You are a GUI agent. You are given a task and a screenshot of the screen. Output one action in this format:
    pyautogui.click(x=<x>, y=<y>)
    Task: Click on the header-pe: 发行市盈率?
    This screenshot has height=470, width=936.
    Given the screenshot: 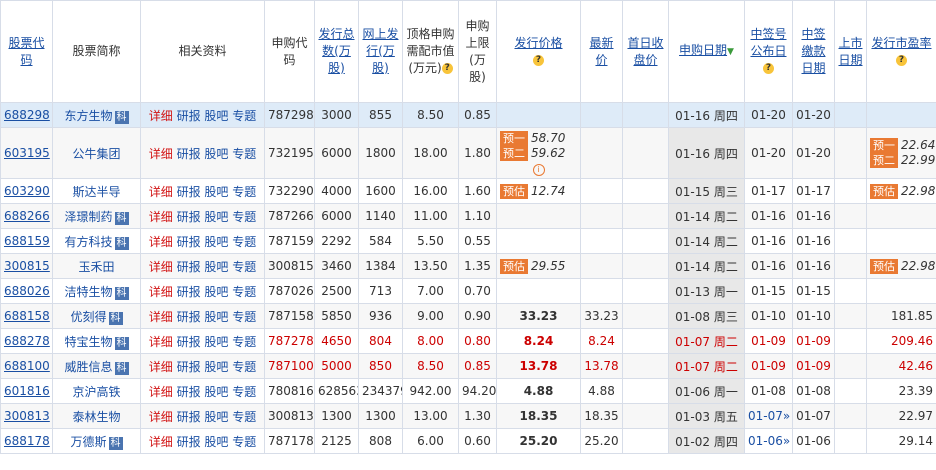 What is the action you would take?
    pyautogui.click(x=901, y=51)
    